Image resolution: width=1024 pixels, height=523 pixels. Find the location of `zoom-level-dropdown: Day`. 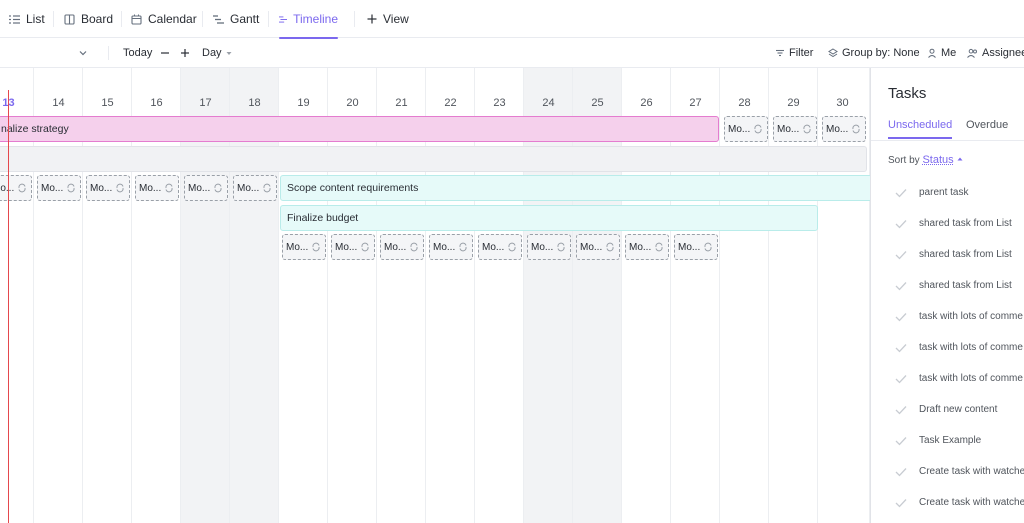

zoom-level-dropdown: Day is located at coordinates (219, 53).